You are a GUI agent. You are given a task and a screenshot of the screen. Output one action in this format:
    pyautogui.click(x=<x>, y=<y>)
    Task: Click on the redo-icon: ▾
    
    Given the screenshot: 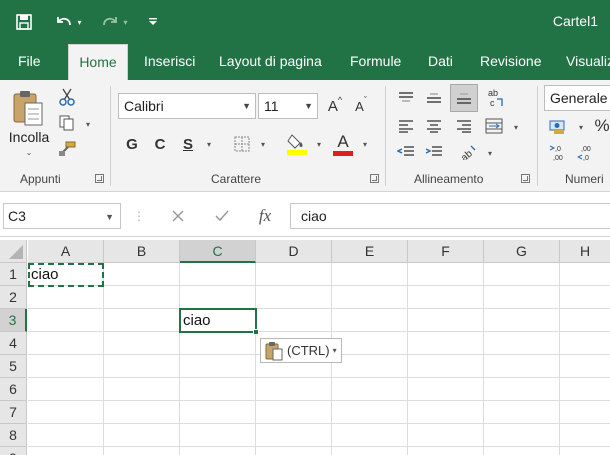 What is the action you would take?
    pyautogui.click(x=114, y=22)
    